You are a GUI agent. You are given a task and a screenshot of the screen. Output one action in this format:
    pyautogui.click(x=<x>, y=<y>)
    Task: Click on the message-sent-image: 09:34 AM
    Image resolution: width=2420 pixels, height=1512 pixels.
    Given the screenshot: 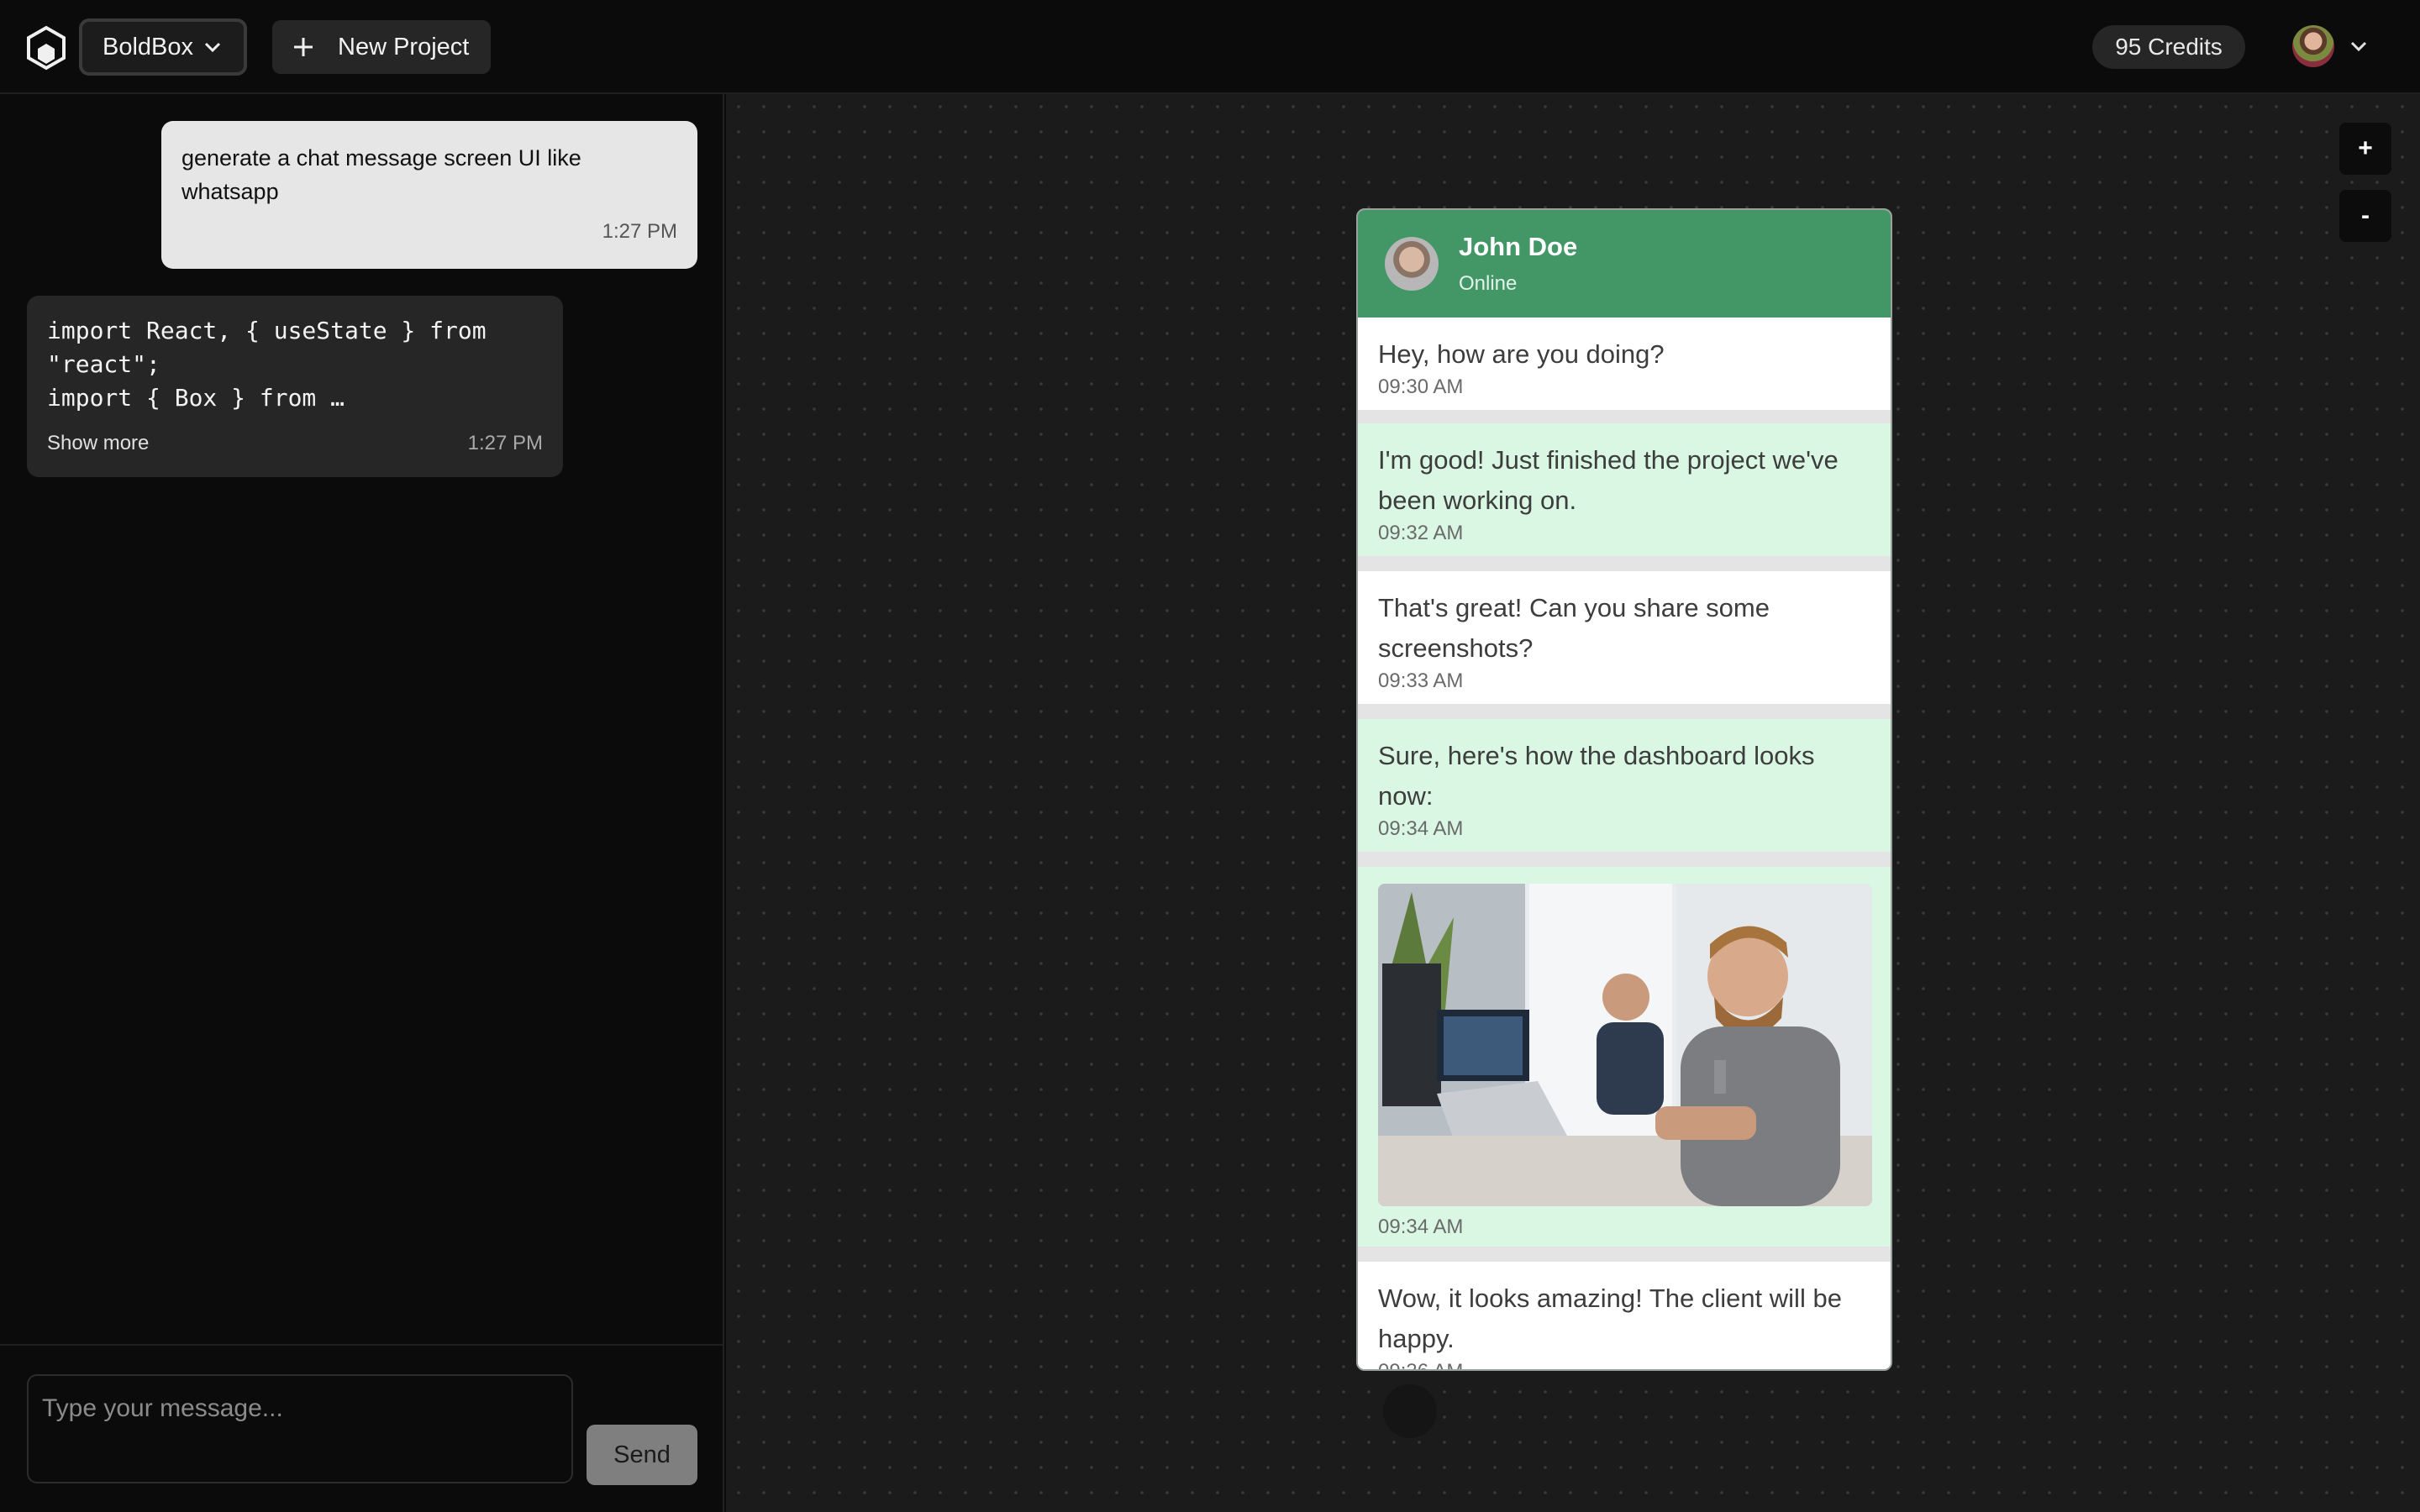 What is the action you would take?
    pyautogui.click(x=1624, y=1057)
    